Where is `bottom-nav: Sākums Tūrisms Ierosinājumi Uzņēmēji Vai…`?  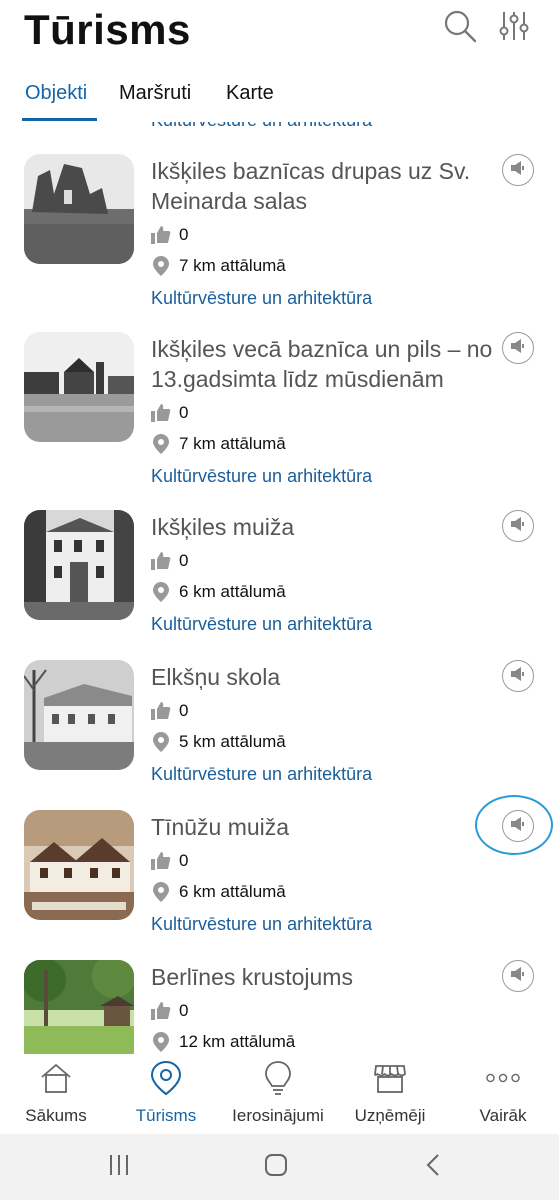
bottom-nav: Sākums Tūrisms Ierosinājumi Uzņēmēji Vai… is located at coordinates (279, 1094).